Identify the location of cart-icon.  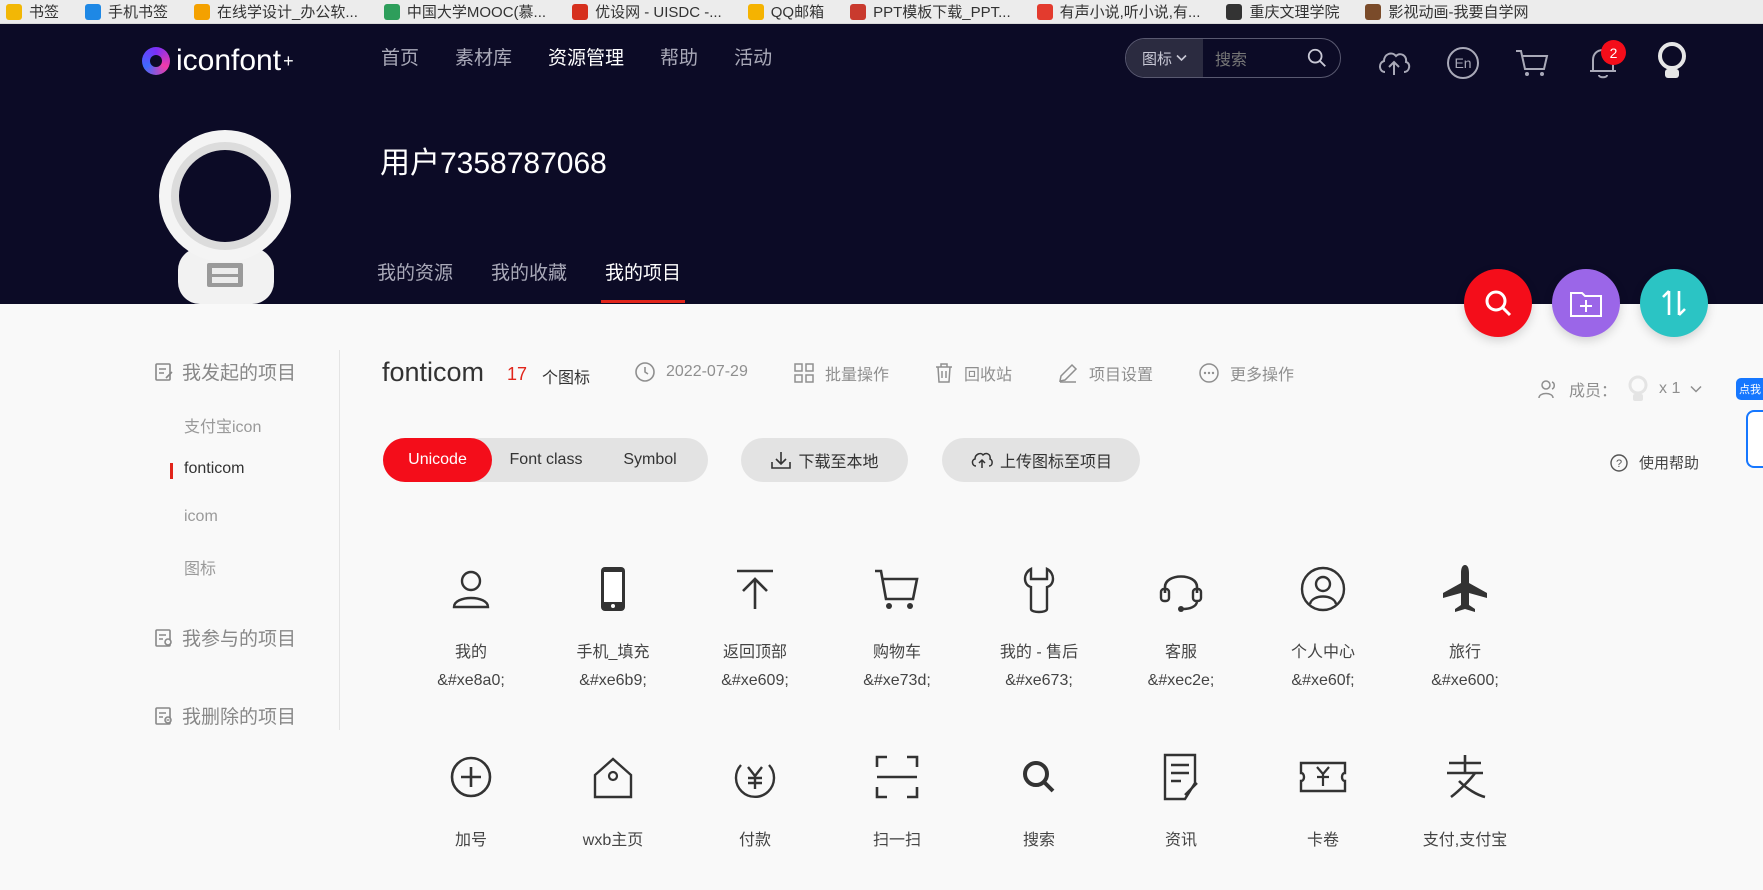
(1532, 63).